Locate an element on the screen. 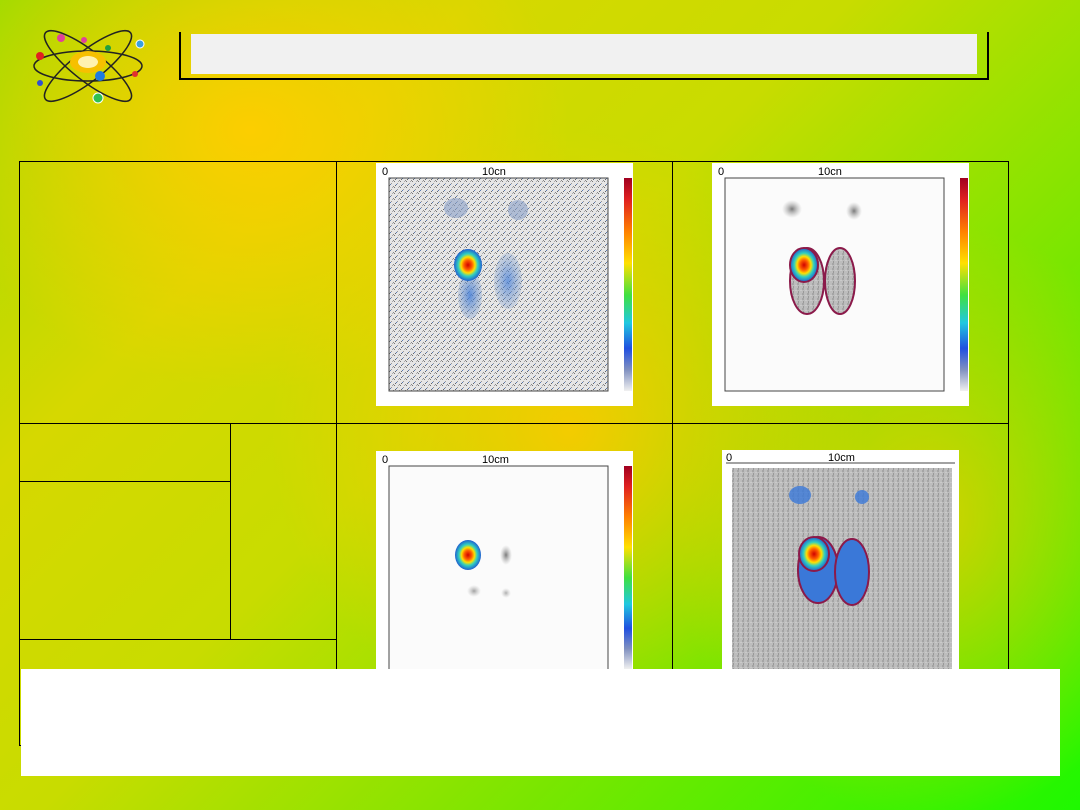 The image size is (1080, 810). slide-title is located at coordinates (584, 54).